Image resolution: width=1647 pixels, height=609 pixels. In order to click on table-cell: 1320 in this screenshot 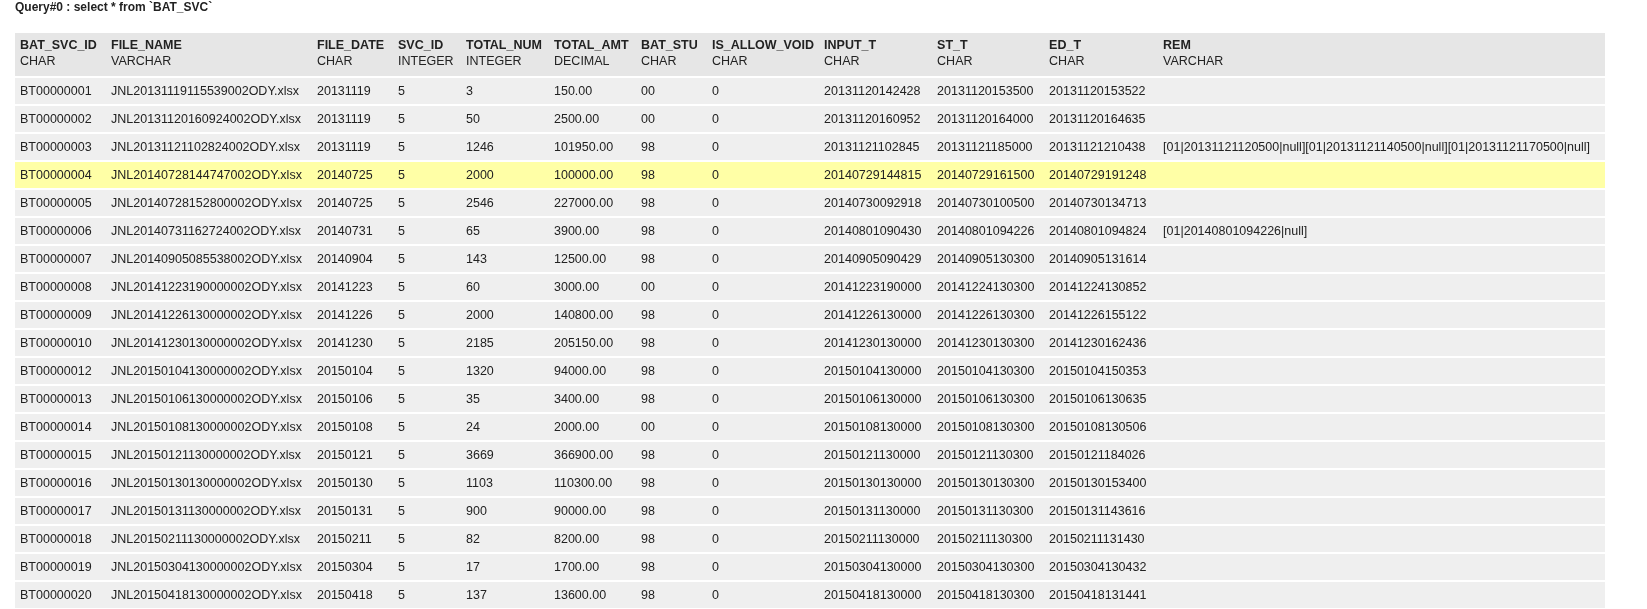, I will do `click(480, 371)`.